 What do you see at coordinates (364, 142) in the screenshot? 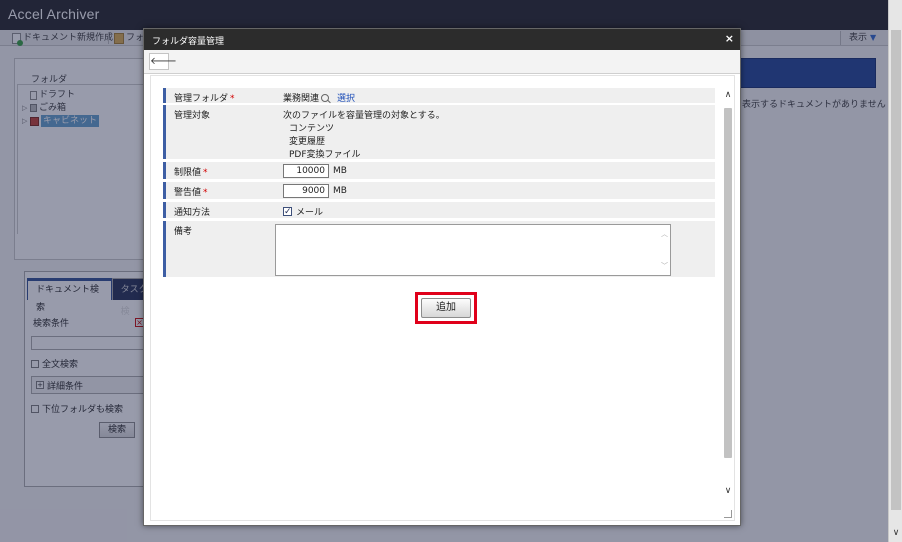
I see `target-list: コンテンツ 変更履歴 PDF変換ファイル` at bounding box center [364, 142].